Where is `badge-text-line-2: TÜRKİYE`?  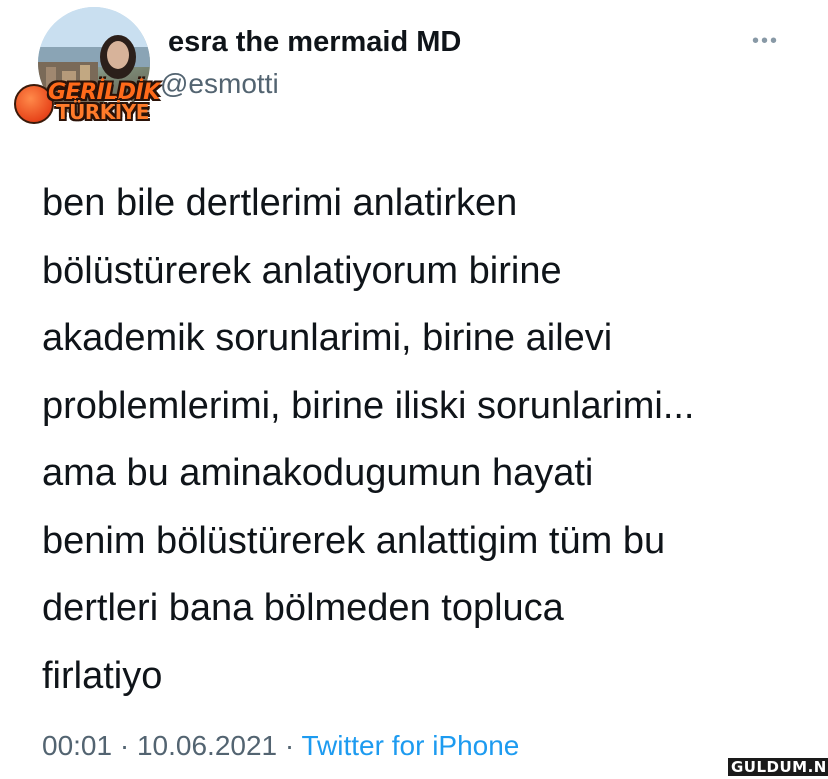 badge-text-line-2: TÜRKİYE is located at coordinates (102, 112).